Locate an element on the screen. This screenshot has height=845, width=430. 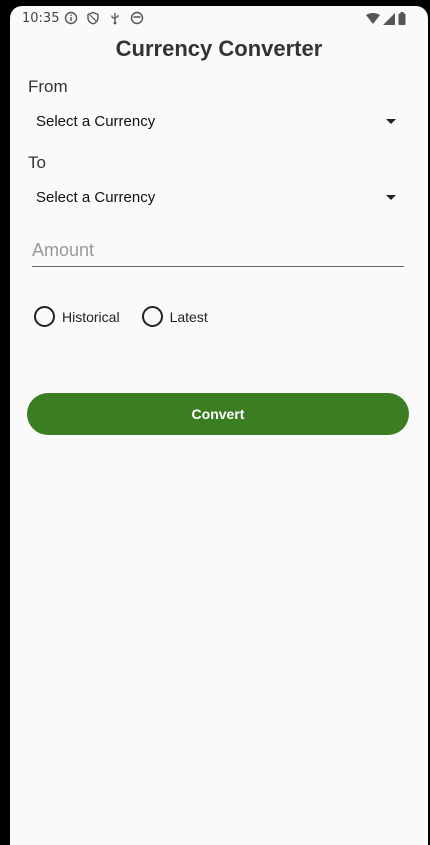
from-label: From is located at coordinates (48, 86).